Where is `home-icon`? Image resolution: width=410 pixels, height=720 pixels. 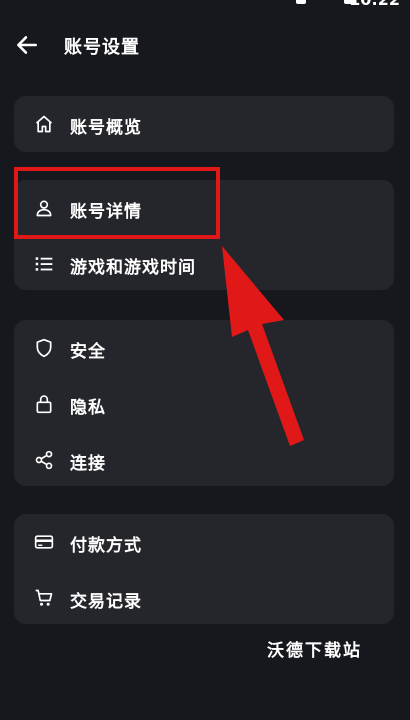 home-icon is located at coordinates (44, 124).